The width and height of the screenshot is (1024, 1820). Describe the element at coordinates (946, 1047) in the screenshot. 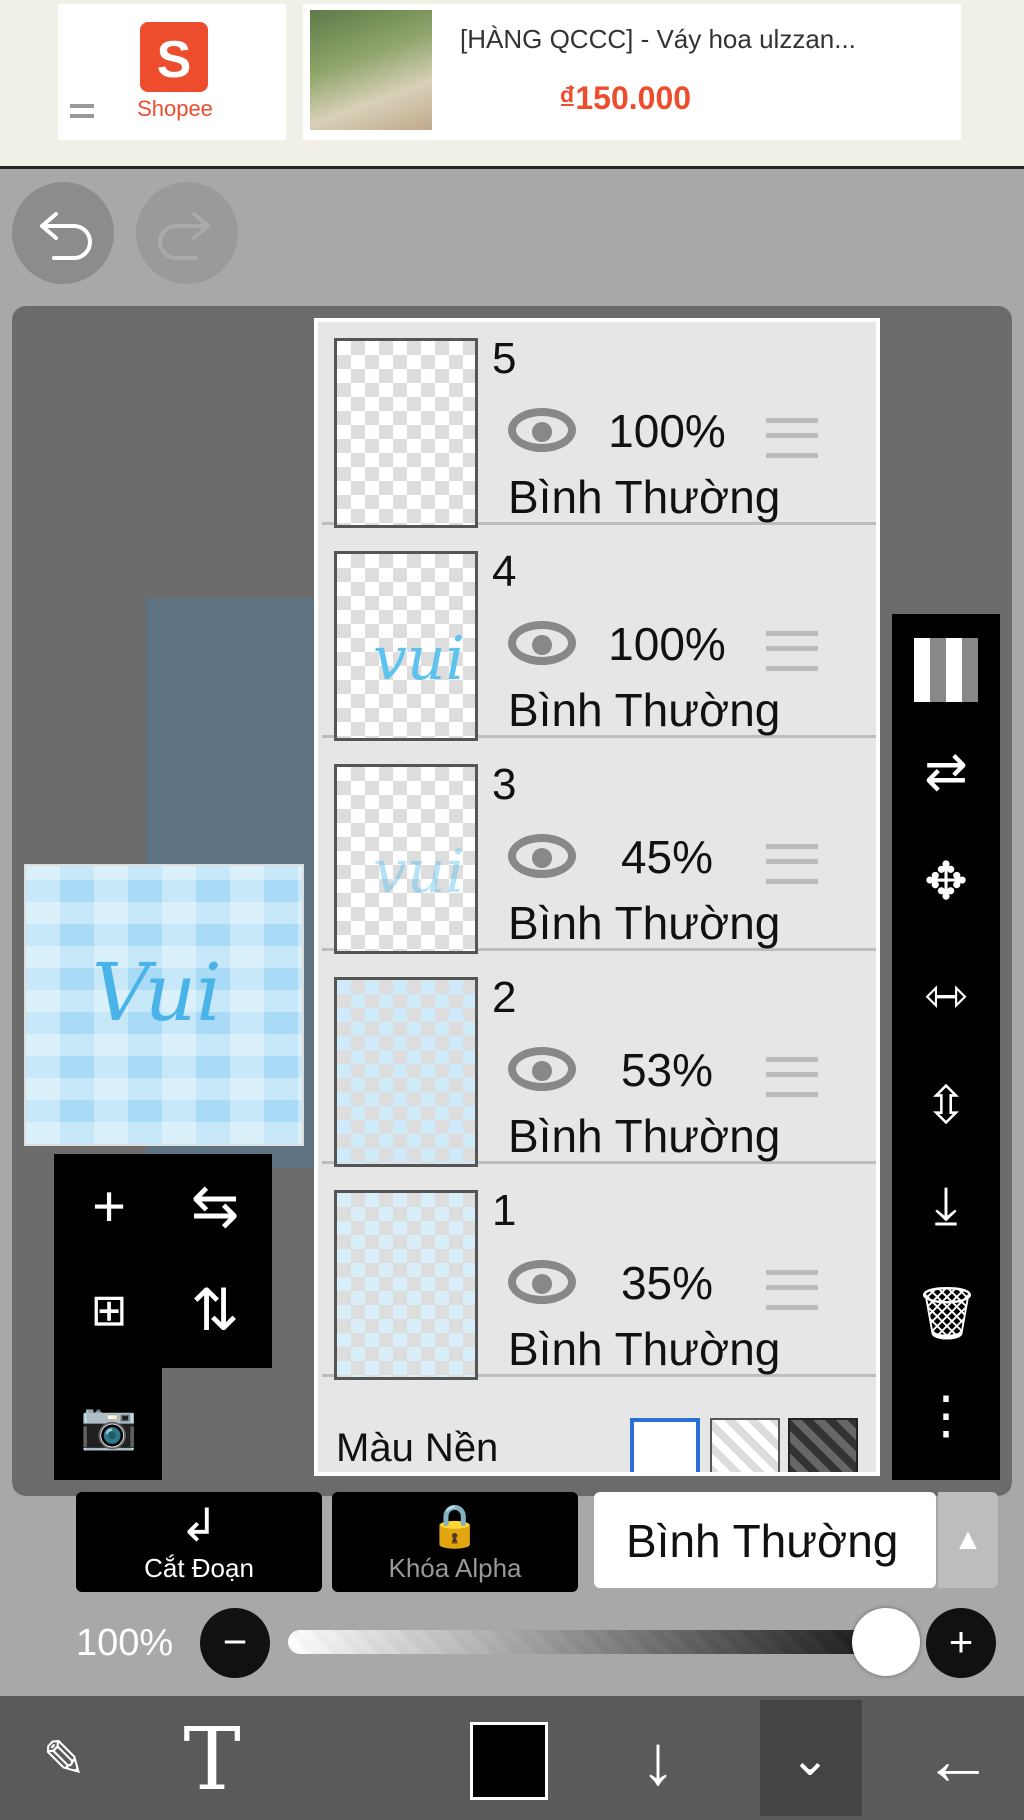

I see `layer-toolbar: ⇄ ✥ ⇿ ⇳ ⤓ 🗑 ⋮` at that location.